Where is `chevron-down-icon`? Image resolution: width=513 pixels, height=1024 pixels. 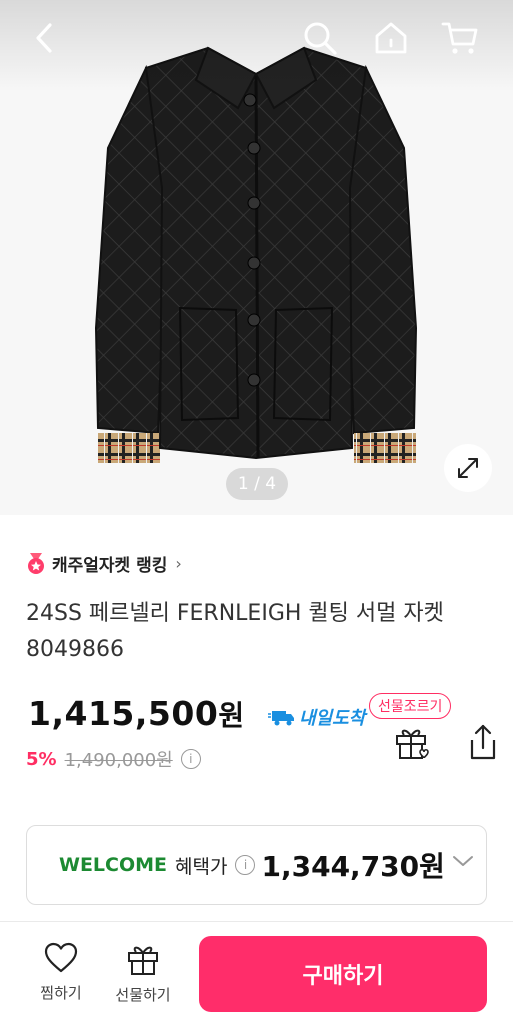 chevron-down-icon is located at coordinates (463, 861).